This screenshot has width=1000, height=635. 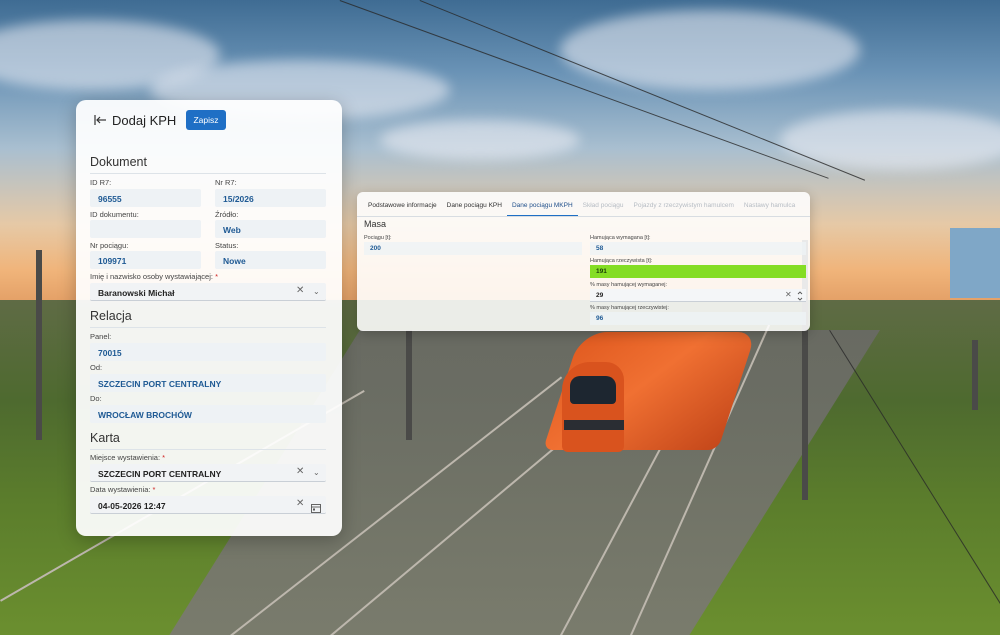 What do you see at coordinates (473, 248) in the screenshot?
I see `masa-pociagu-field: 200` at bounding box center [473, 248].